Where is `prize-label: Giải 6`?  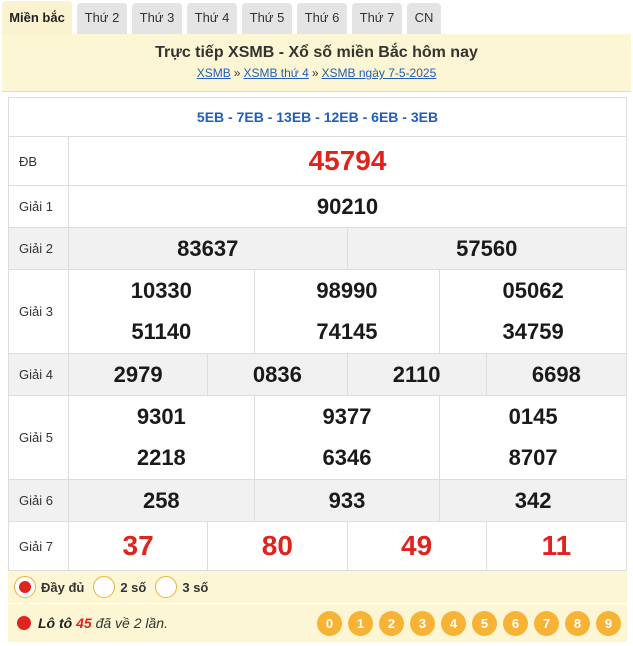 prize-label: Giải 6 is located at coordinates (39, 500).